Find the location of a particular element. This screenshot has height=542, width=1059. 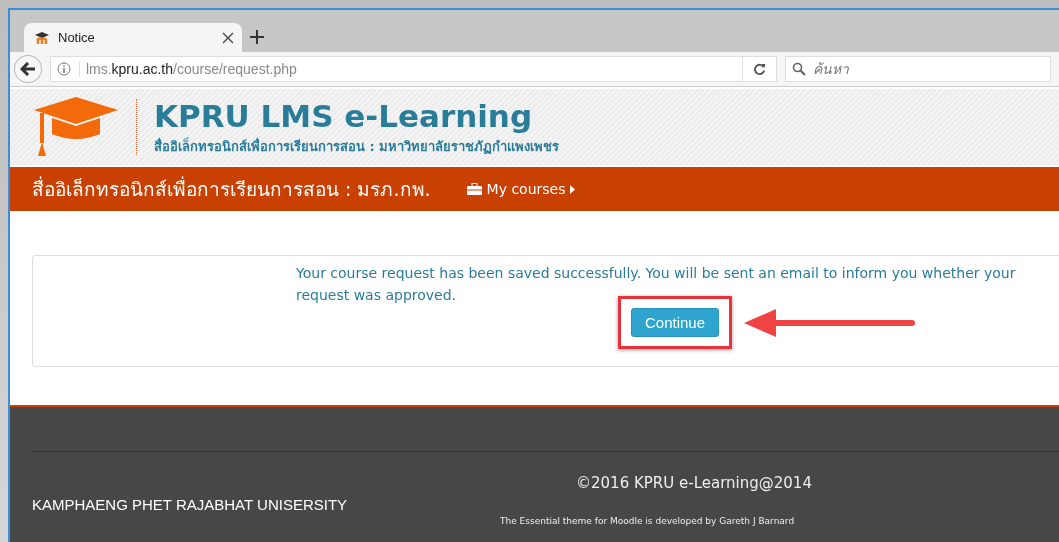

info-icon is located at coordinates (63, 69).